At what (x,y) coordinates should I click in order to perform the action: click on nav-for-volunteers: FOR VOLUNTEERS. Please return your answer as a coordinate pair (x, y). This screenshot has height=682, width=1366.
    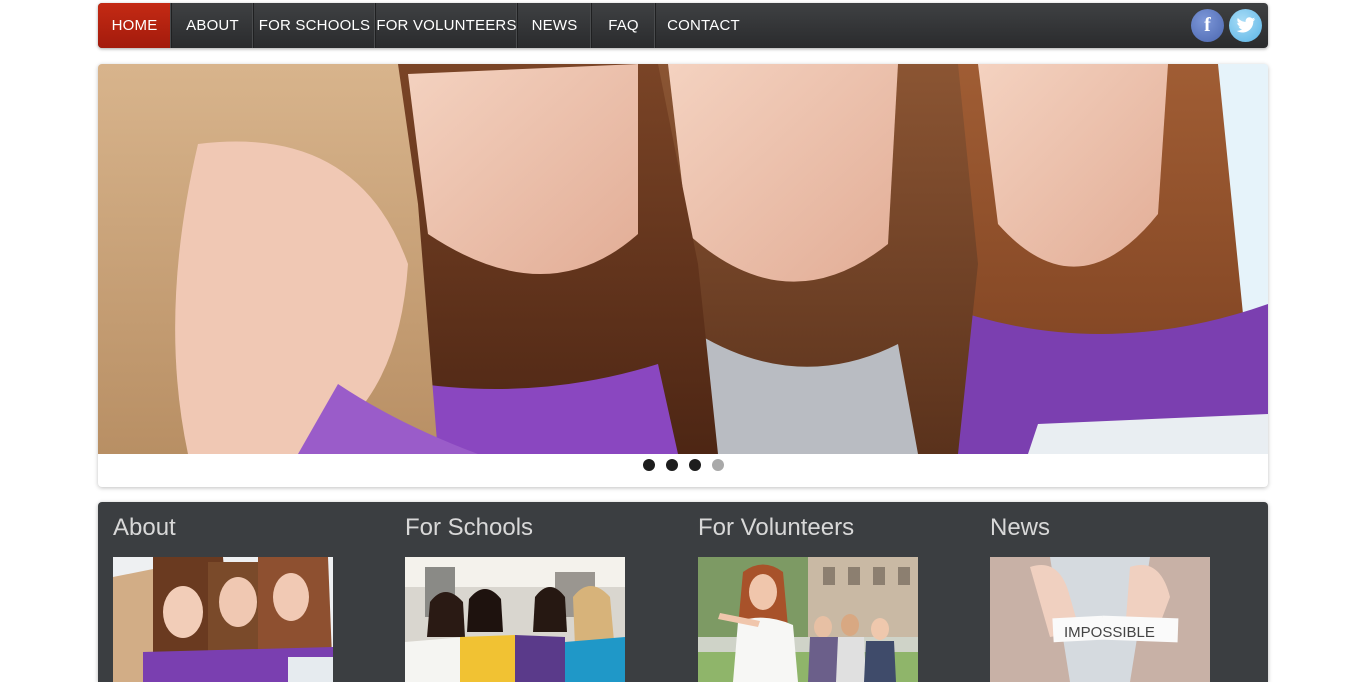
    Looking at the image, I should click on (447, 25).